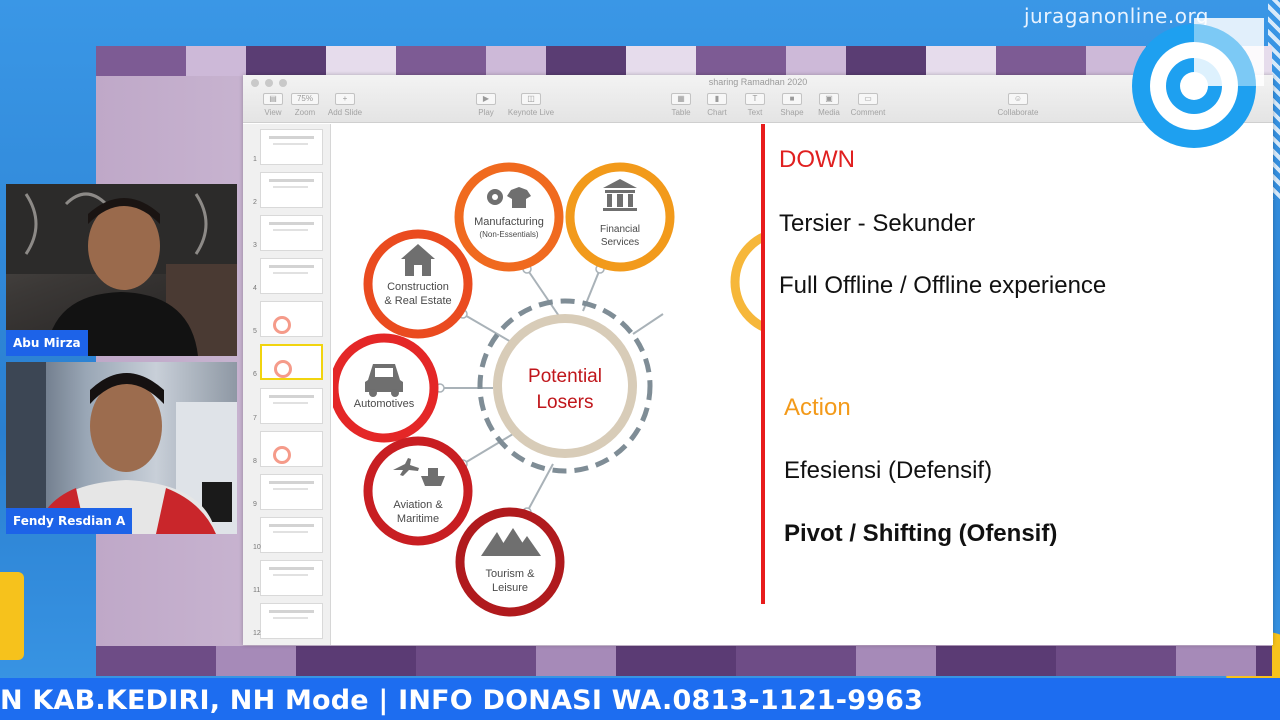  I want to click on collaborate-button: ☺ Collaborate, so click(1018, 105).